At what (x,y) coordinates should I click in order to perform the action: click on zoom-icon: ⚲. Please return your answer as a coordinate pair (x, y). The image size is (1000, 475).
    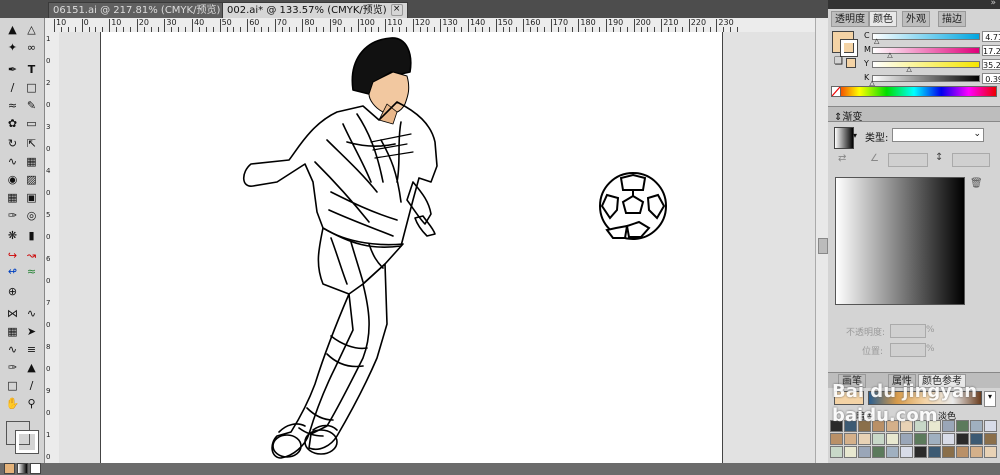
    Looking at the image, I should click on (31, 403).